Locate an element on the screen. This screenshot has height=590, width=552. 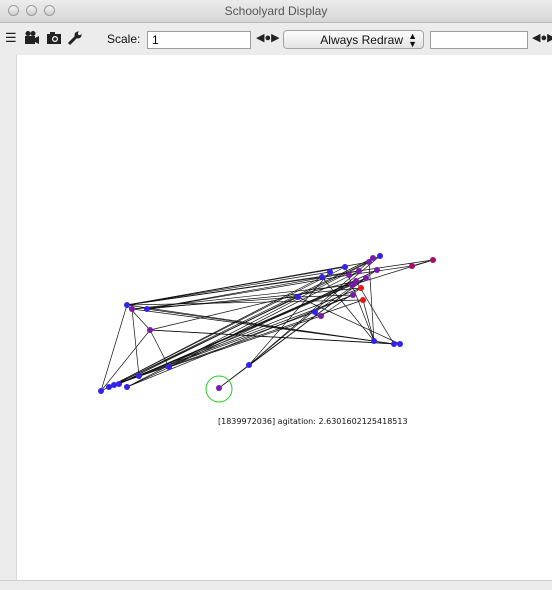
layers-icon: ☰ is located at coordinates (11, 38).